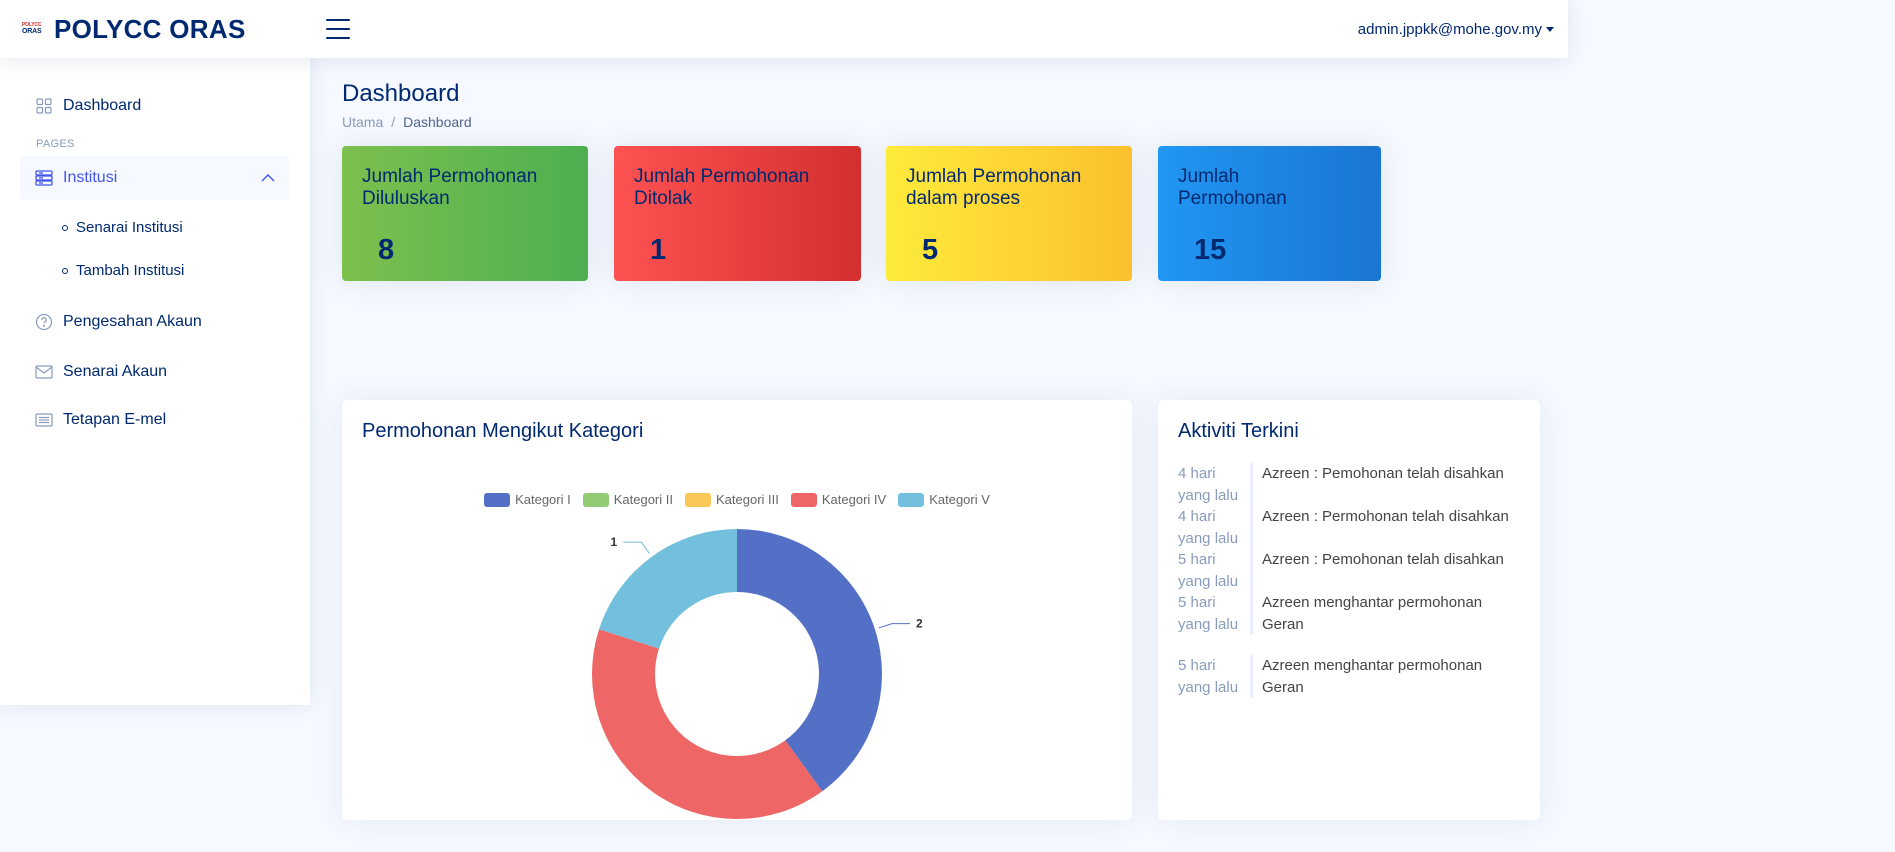 This screenshot has height=852, width=1895. Describe the element at coordinates (44, 178) in the screenshot. I see `server-icon` at that location.